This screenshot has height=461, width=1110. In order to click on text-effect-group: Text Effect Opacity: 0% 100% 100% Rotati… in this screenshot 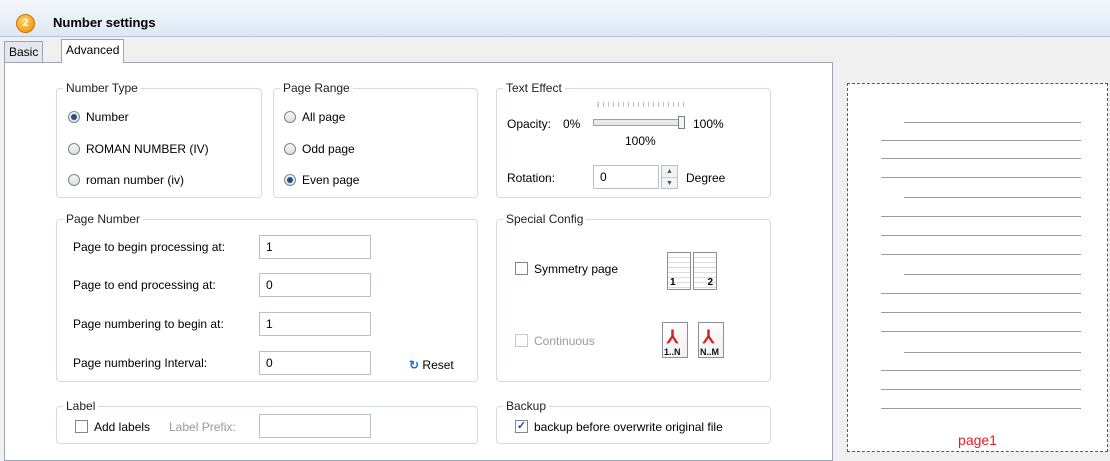, I will do `click(633, 139)`.